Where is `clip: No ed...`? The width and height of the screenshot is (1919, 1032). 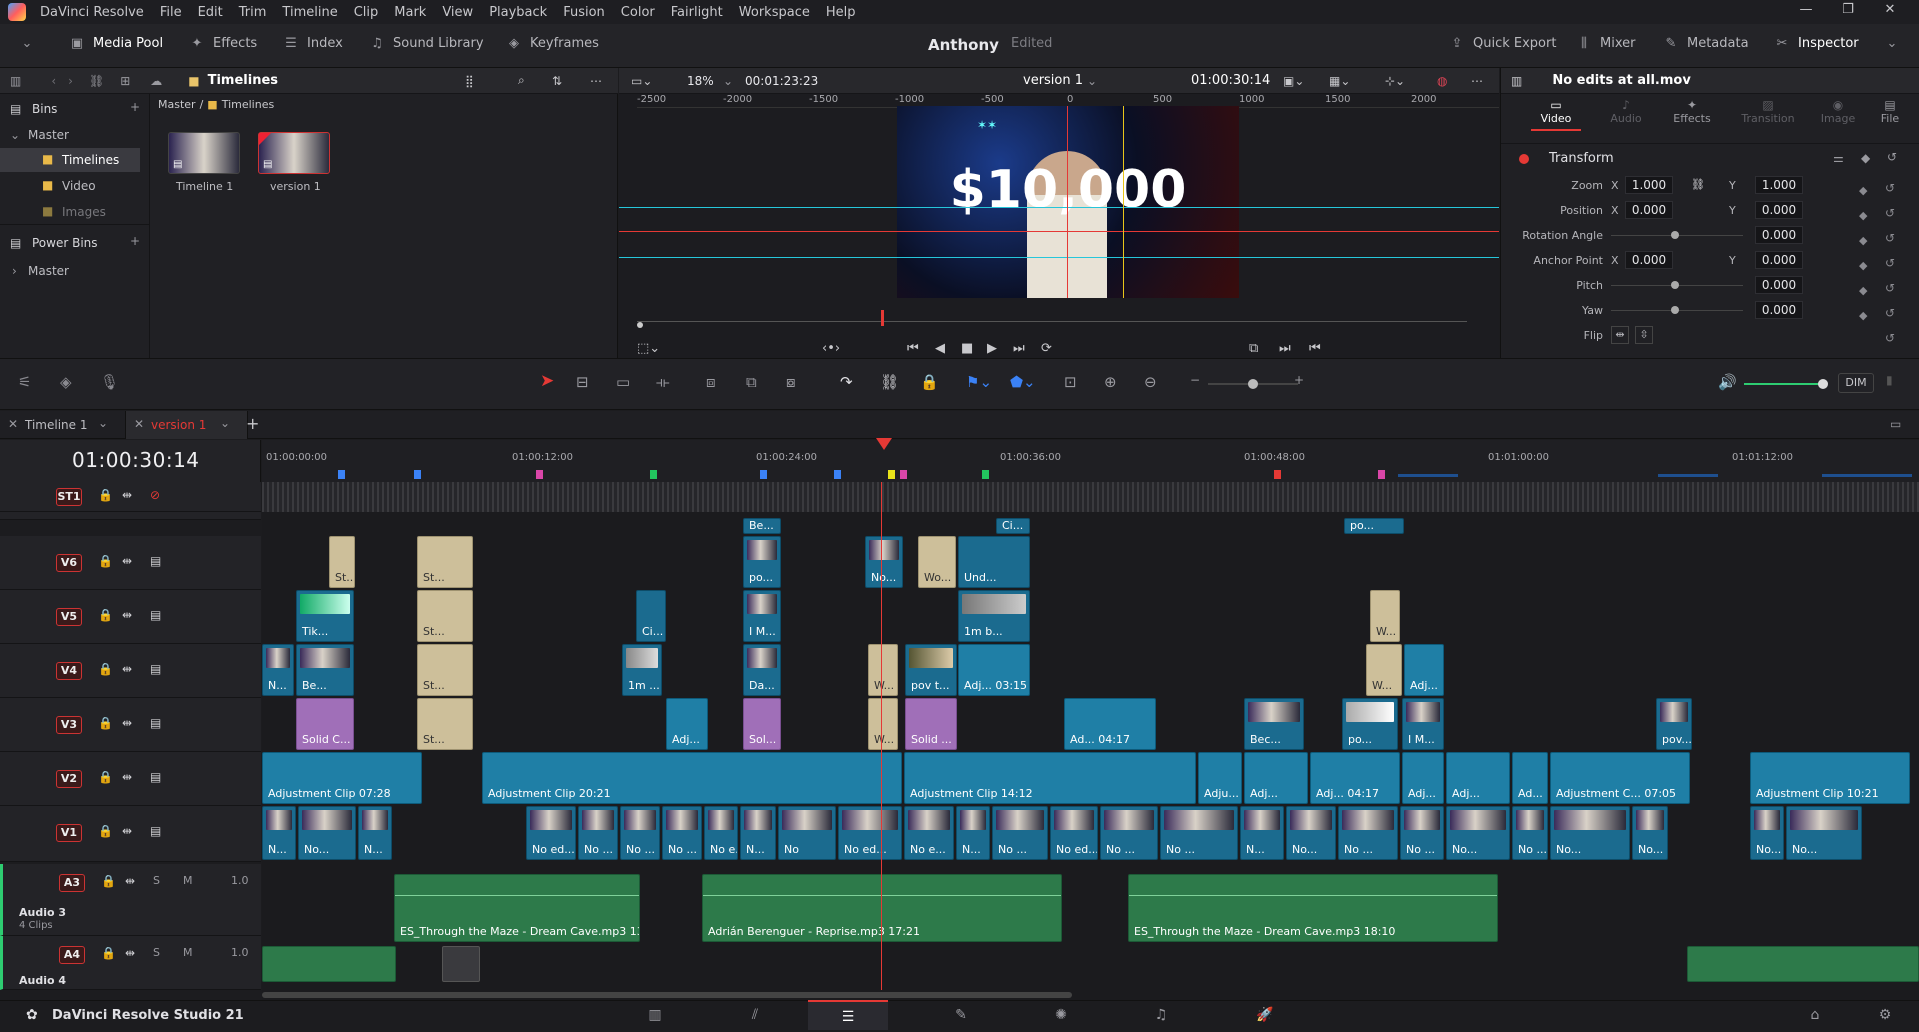
clip: No ed... is located at coordinates (870, 833).